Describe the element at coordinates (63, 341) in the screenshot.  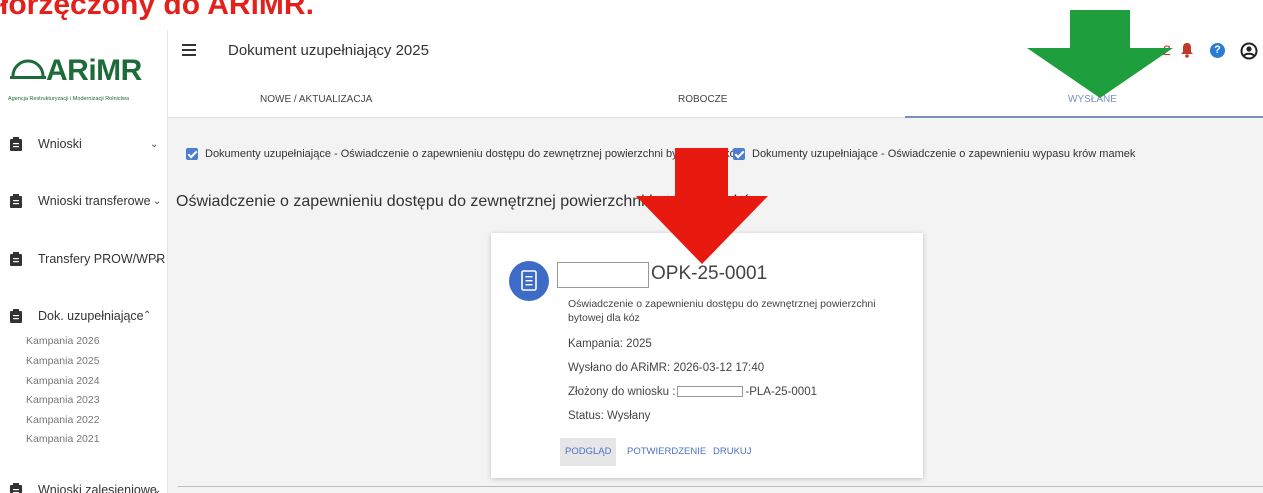
I see `sidebar-subitem-kampania: Kampania 2026` at that location.